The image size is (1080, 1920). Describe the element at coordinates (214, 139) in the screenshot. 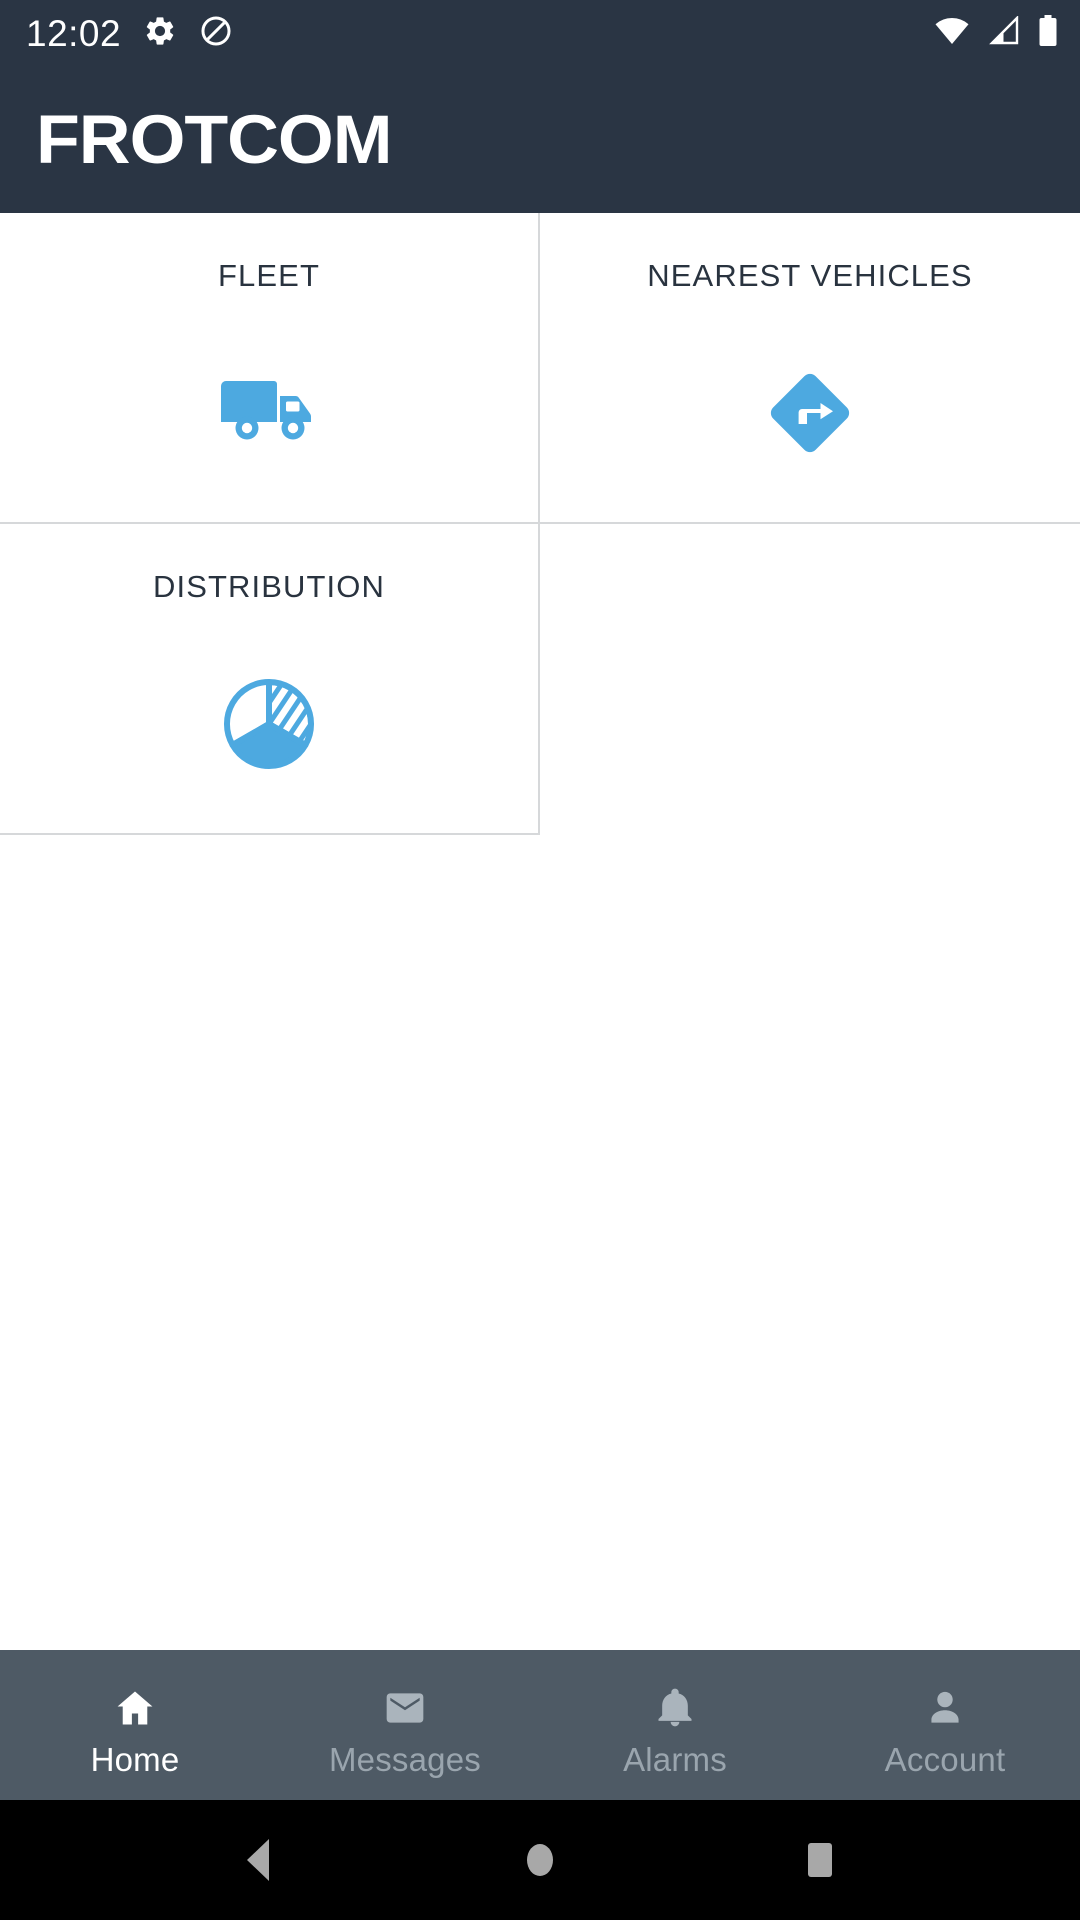

I see `app-brand-title: FROTCOM` at that location.